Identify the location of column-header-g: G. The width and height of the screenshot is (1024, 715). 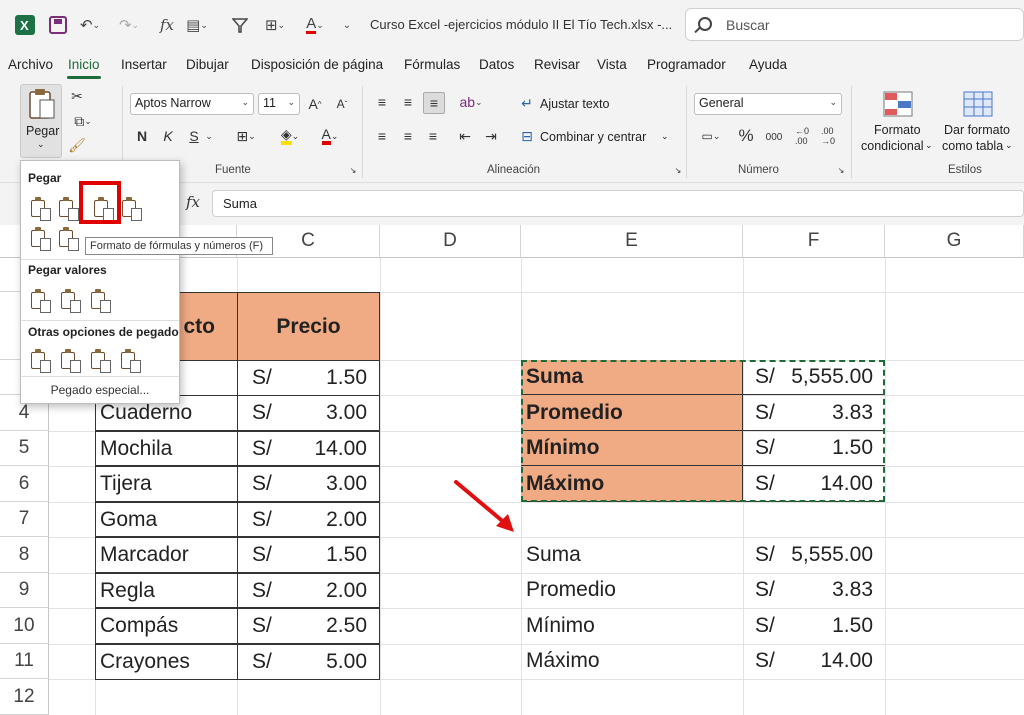
(954, 241).